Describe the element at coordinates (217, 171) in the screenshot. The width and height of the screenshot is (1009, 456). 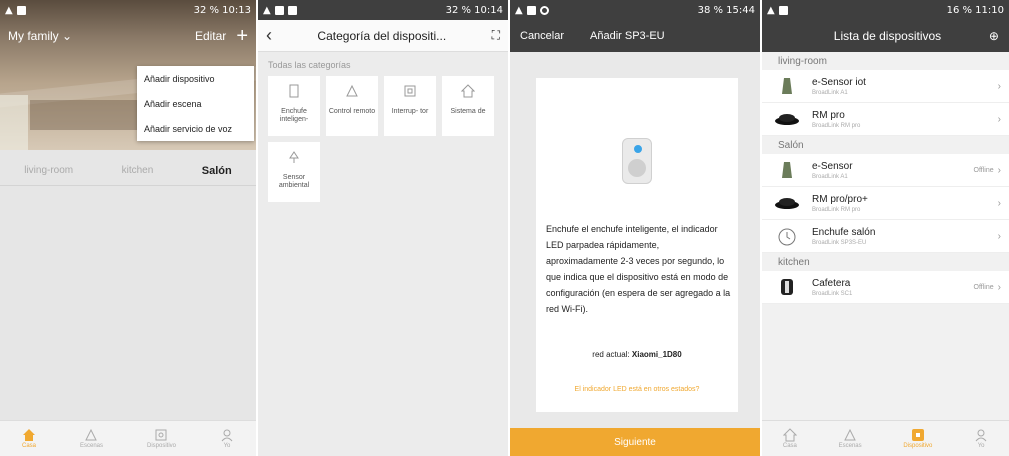
I see `tab-salon: Salón` at that location.